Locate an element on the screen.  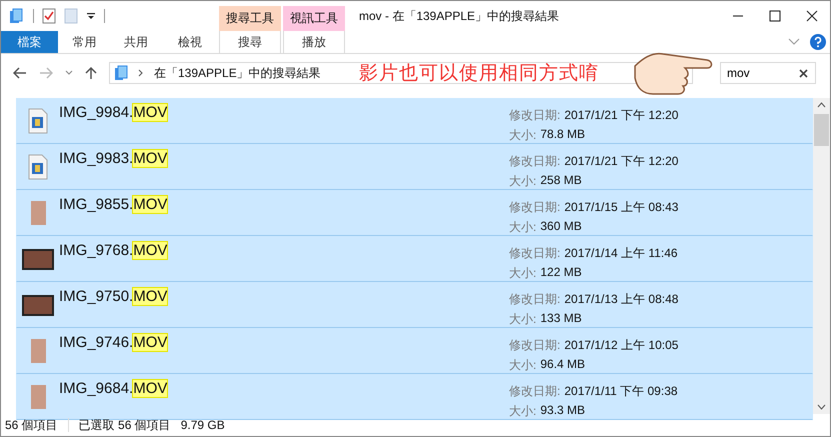
file-name: IMG_9750.MOV is located at coordinates (113, 296).